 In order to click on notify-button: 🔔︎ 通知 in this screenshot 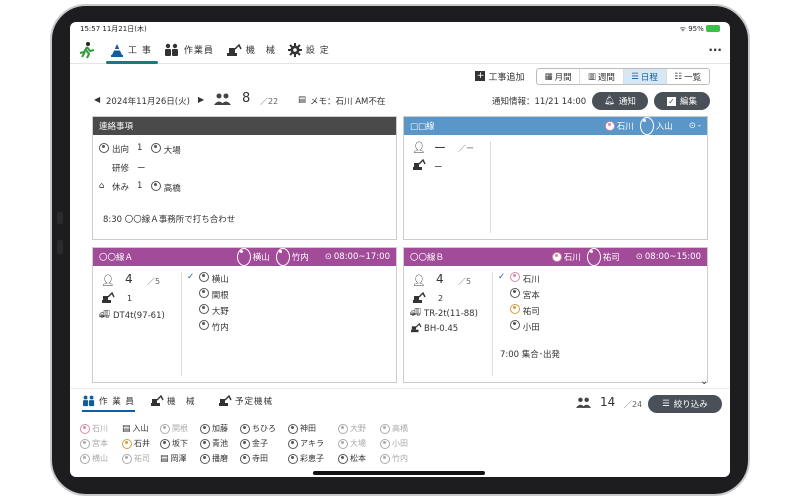, I will do `click(620, 101)`.